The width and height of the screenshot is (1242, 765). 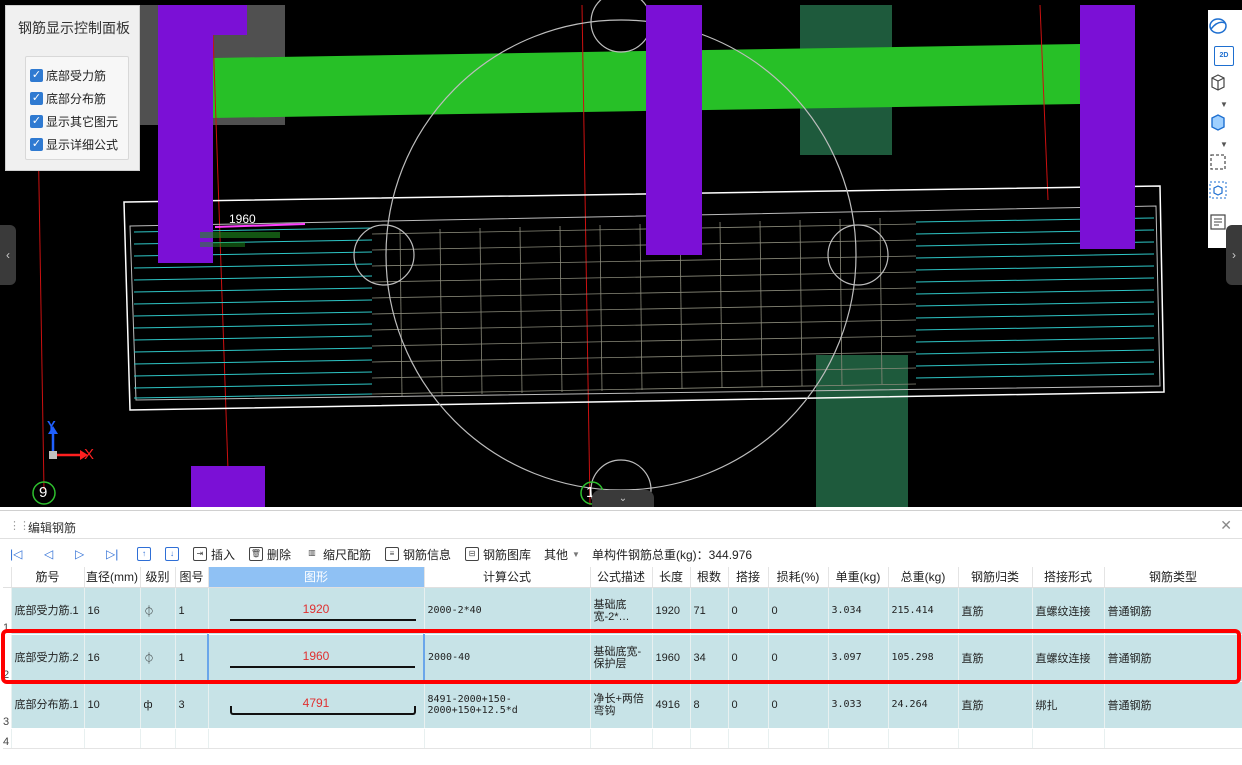 I want to click on cell-formula: 8491-2000+150-2000+150+12.5*d, so click(x=507, y=705).